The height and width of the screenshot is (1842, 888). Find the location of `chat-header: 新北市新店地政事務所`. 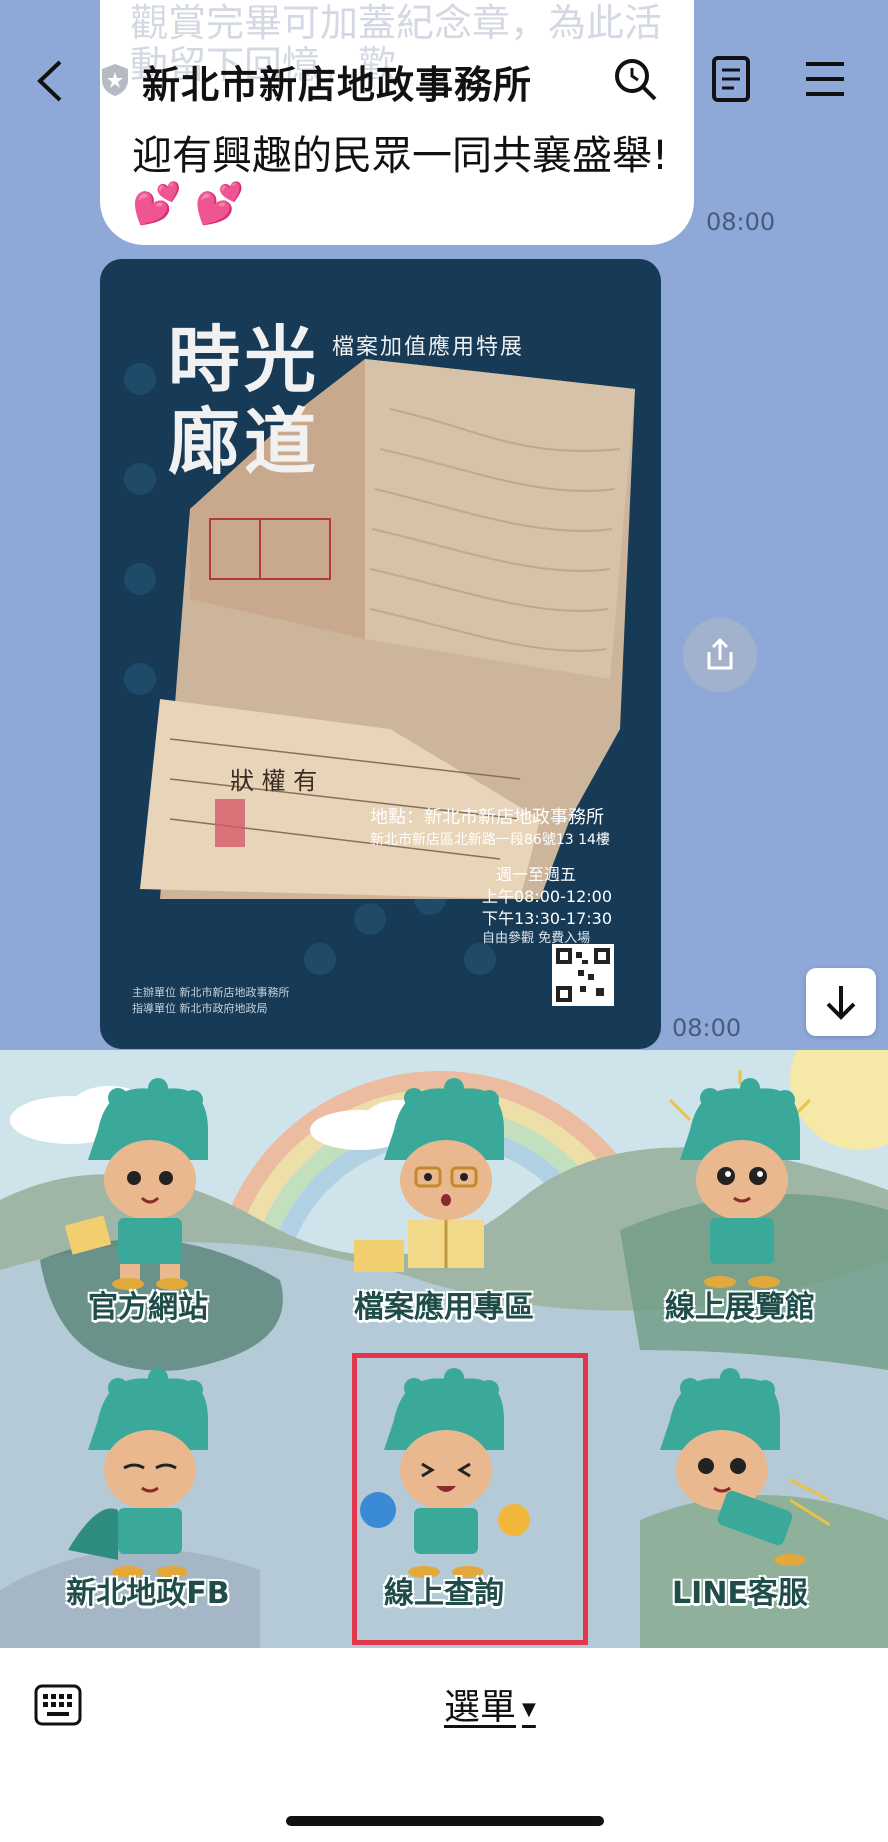

chat-header: 新北市新店地政事務所 is located at coordinates (444, 80).